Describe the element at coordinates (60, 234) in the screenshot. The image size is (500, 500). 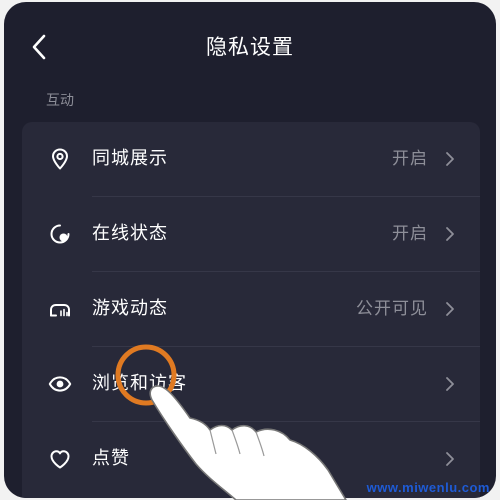
I see `online-status-icon` at that location.